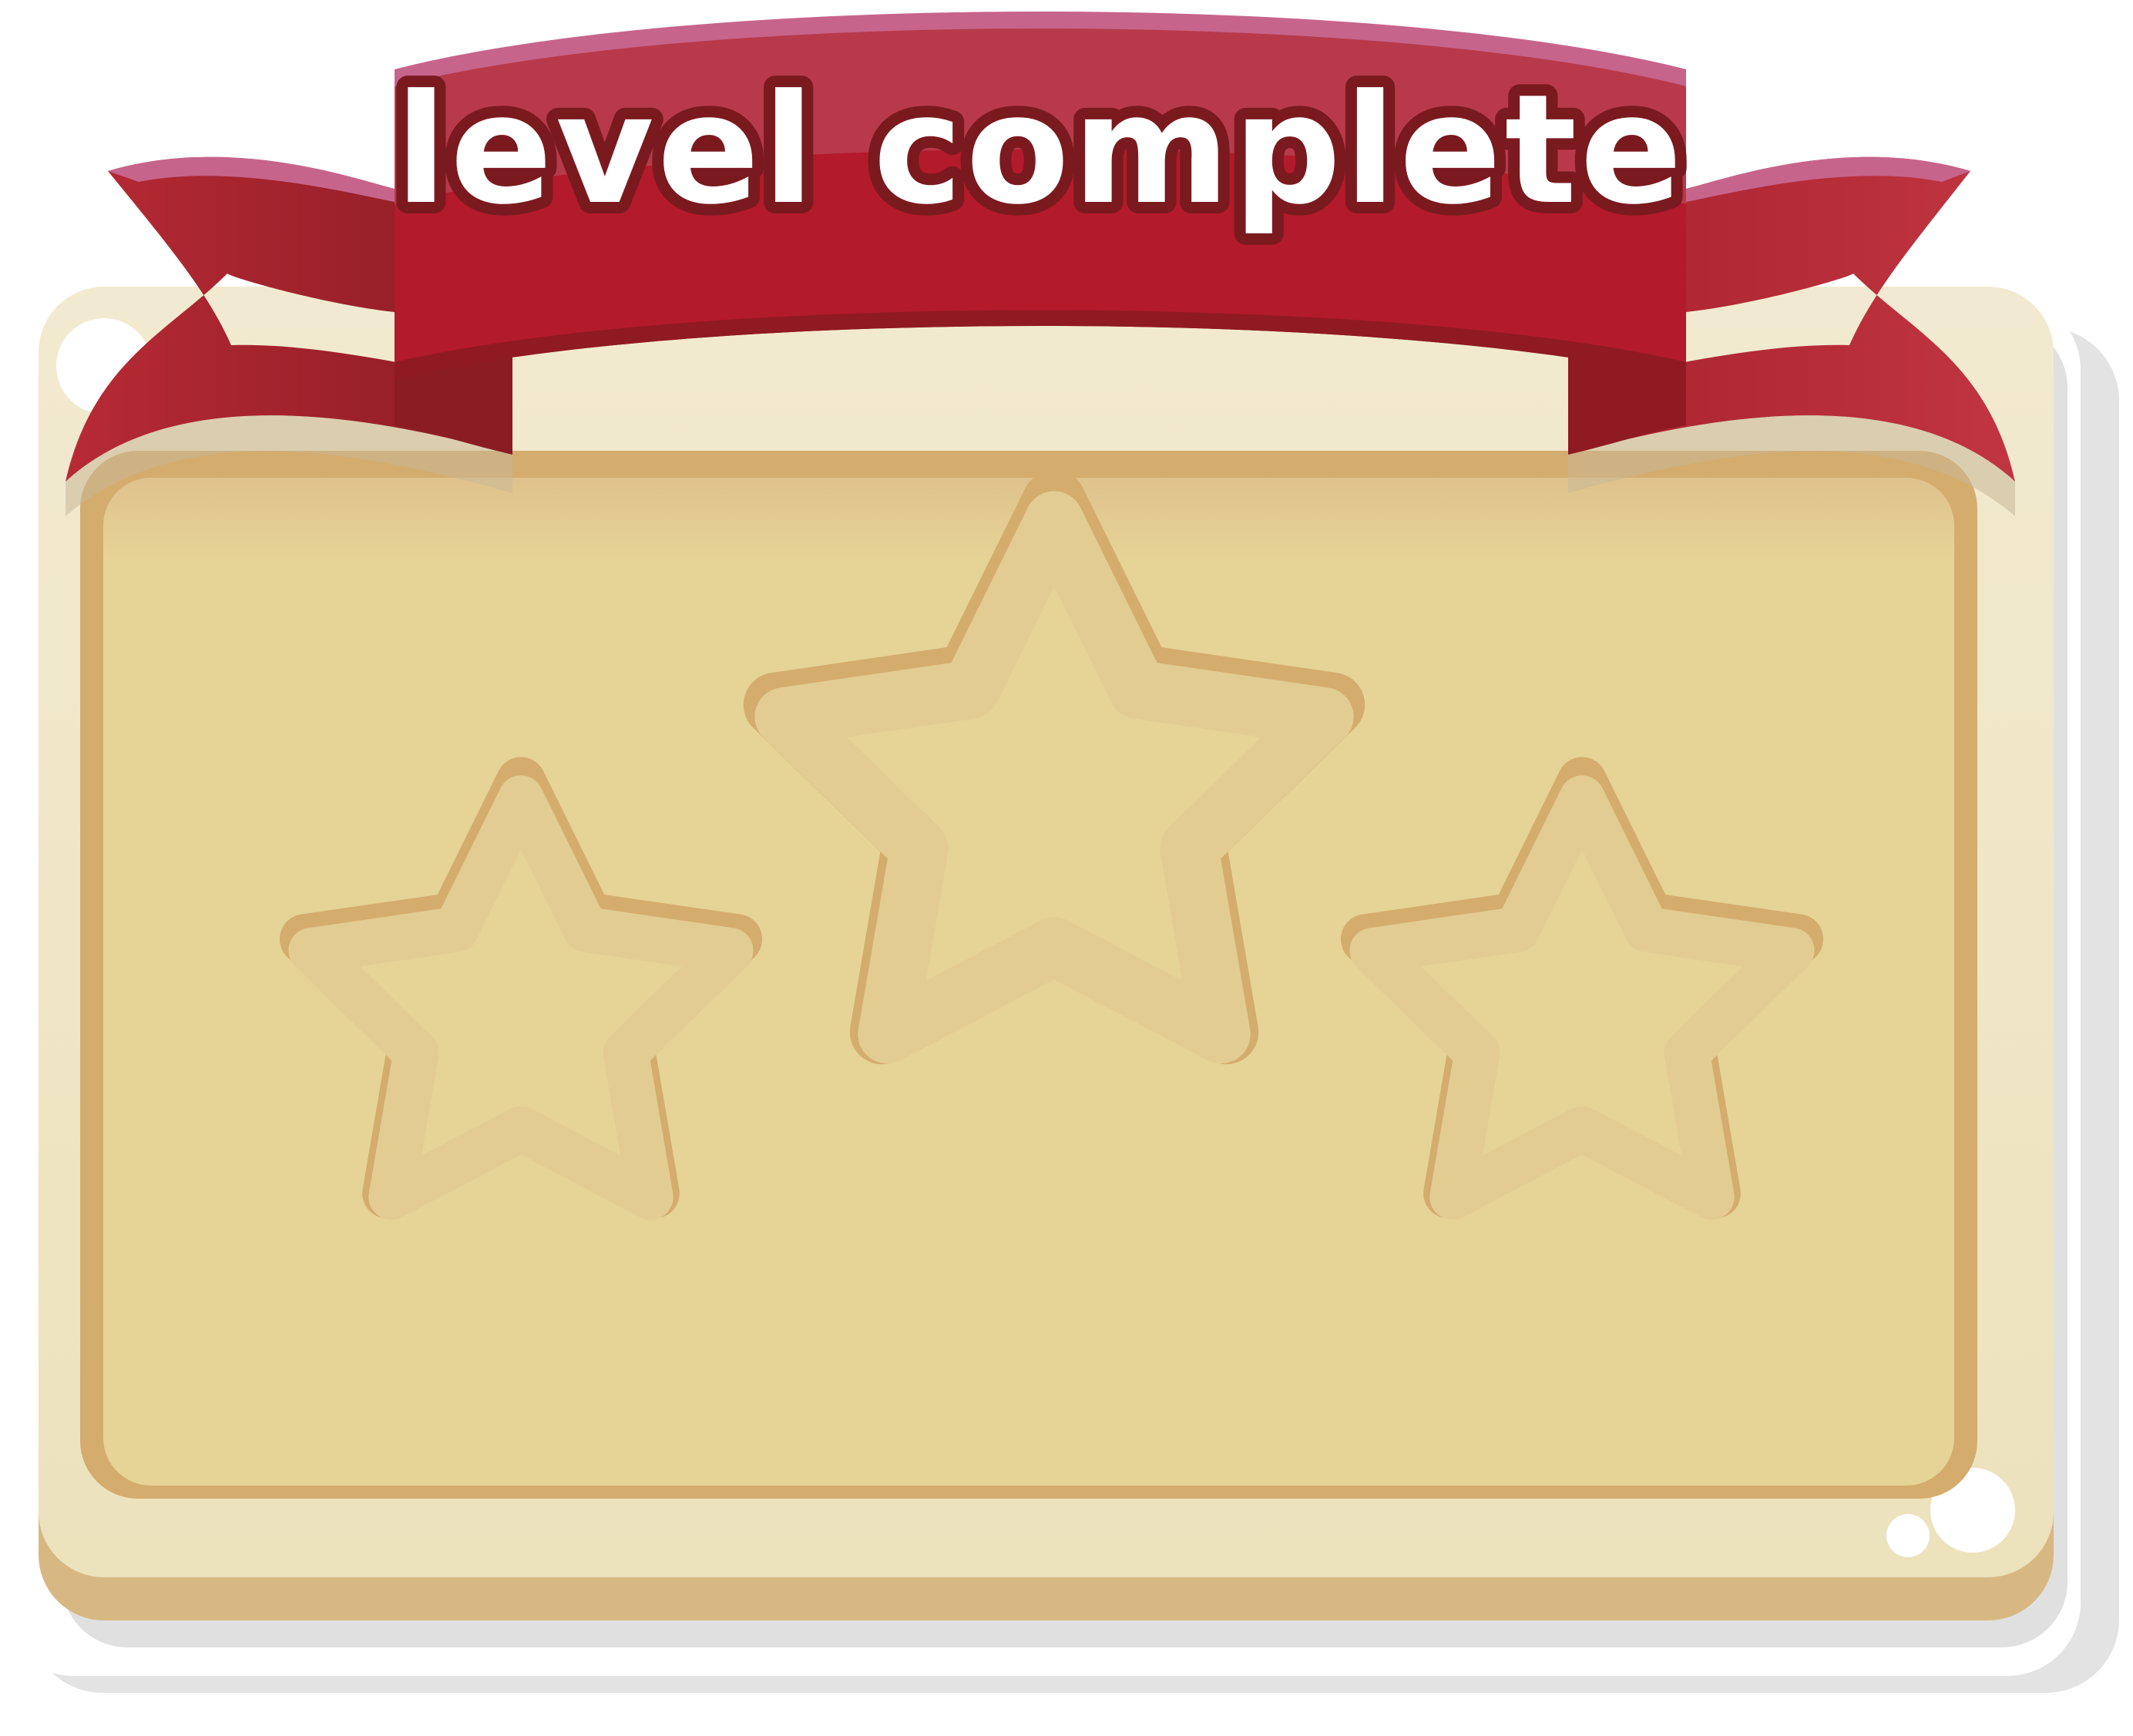 The width and height of the screenshot is (2133, 1736). I want to click on level-complete-title: level complete, so click(1040, 150).